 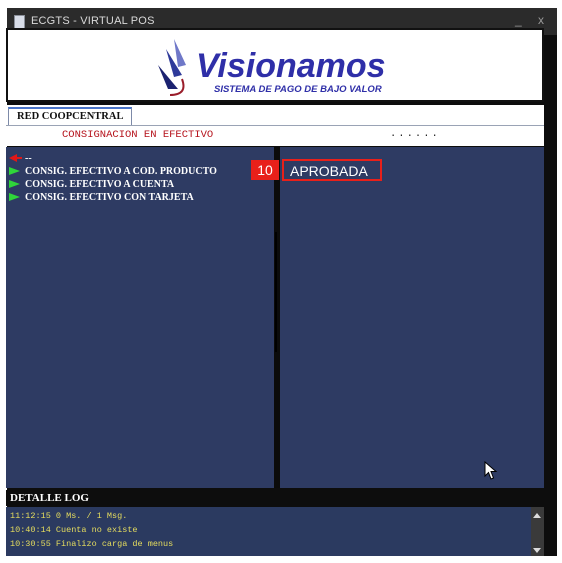 I want to click on log-header: DETALLE LOG, so click(x=275, y=498).